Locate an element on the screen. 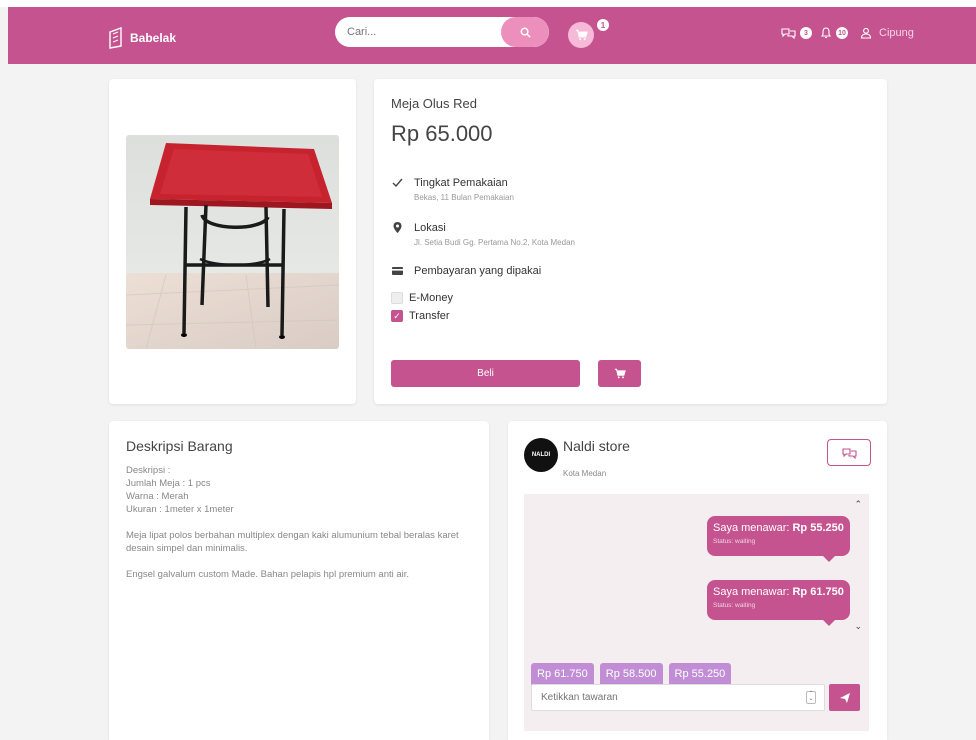  product-image is located at coordinates (232, 242).